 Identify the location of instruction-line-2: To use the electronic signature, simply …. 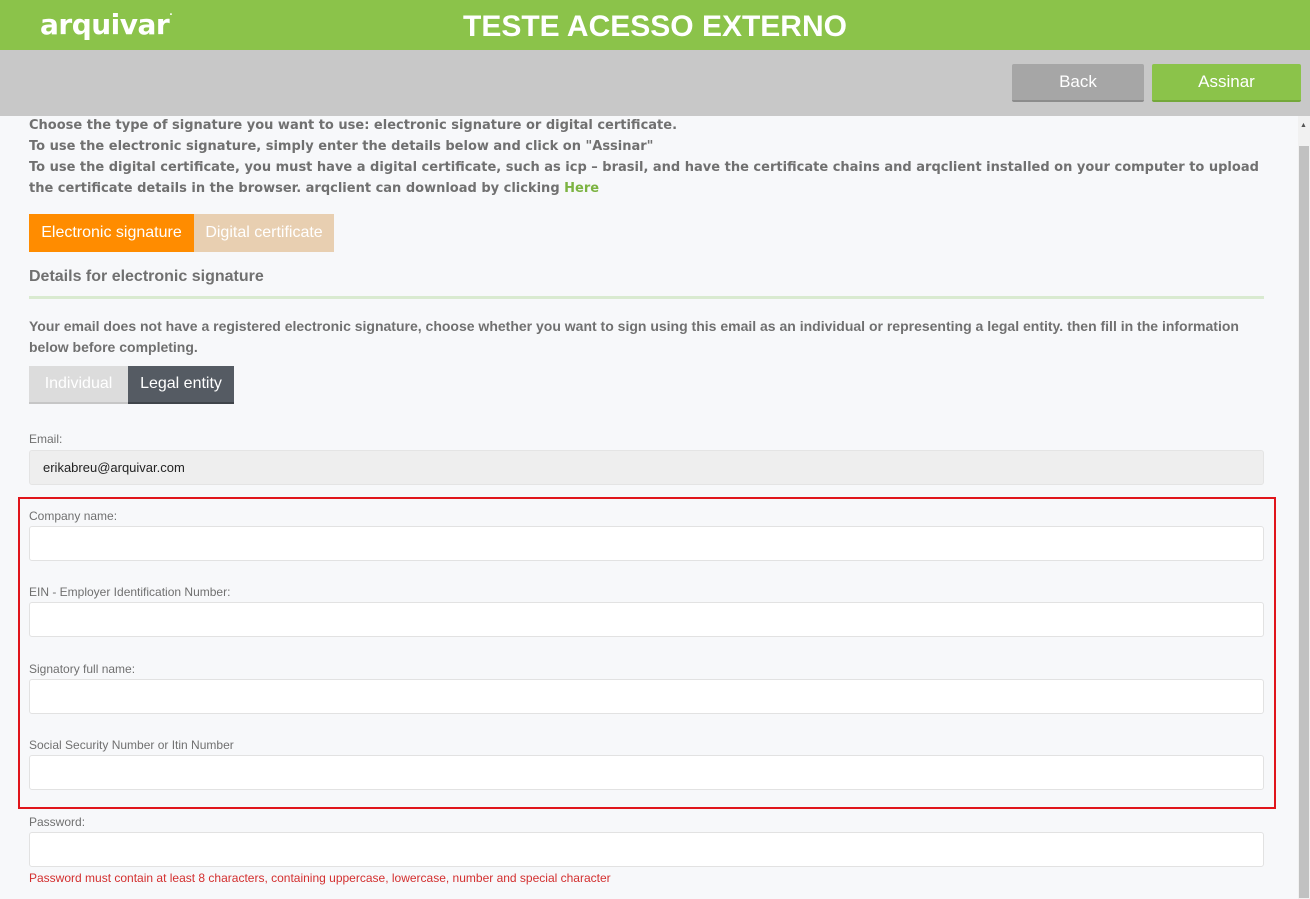
(341, 146).